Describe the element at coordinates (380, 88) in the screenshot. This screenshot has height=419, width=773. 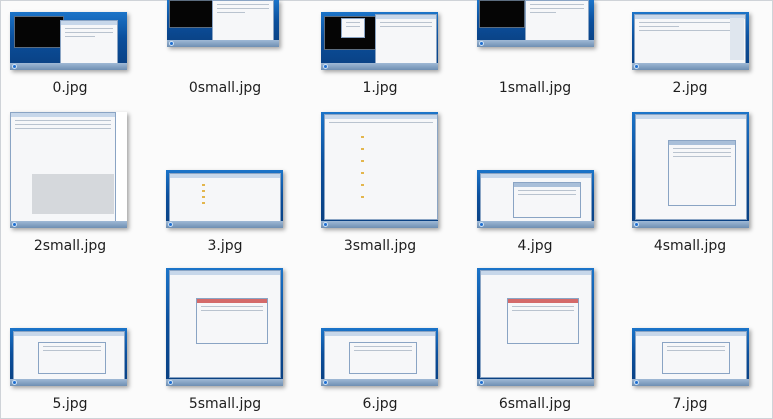
I see `file-name: 1.jpg` at that location.